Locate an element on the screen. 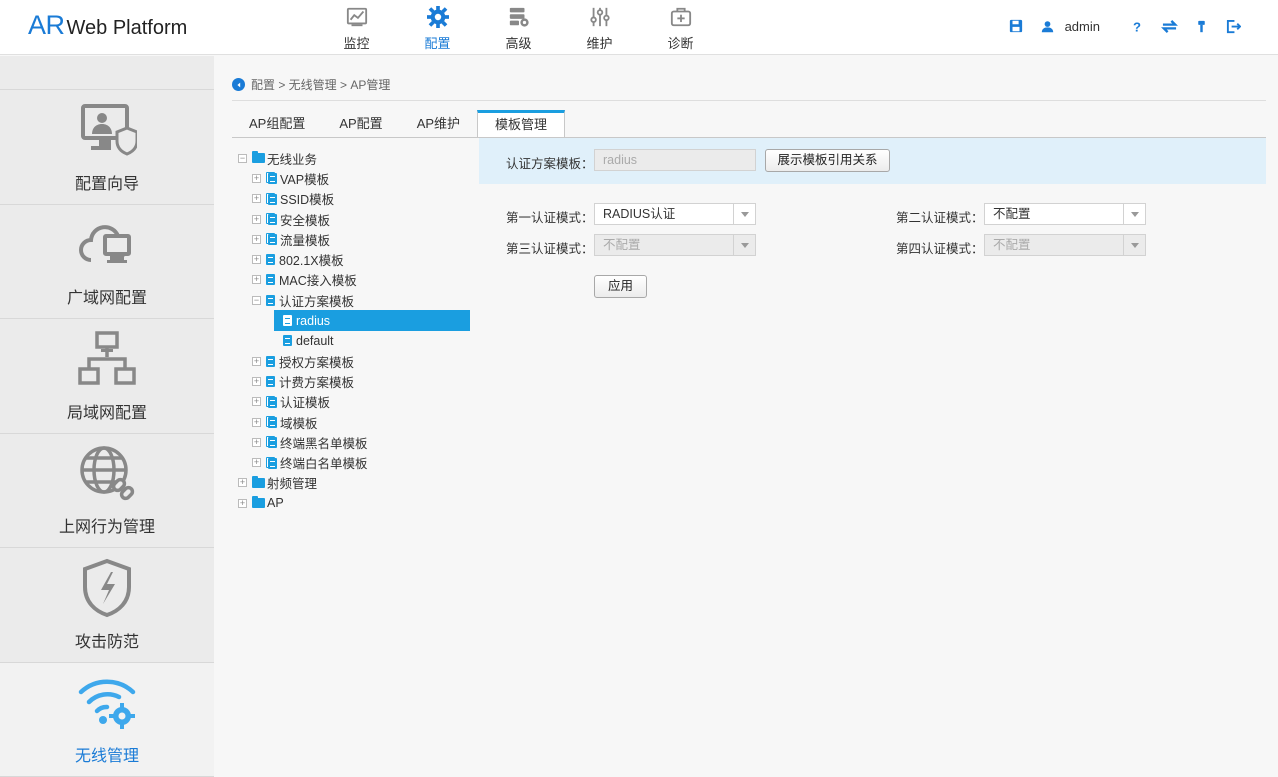 The image size is (1278, 777). tab-template-management: 模板管理 is located at coordinates (521, 124).